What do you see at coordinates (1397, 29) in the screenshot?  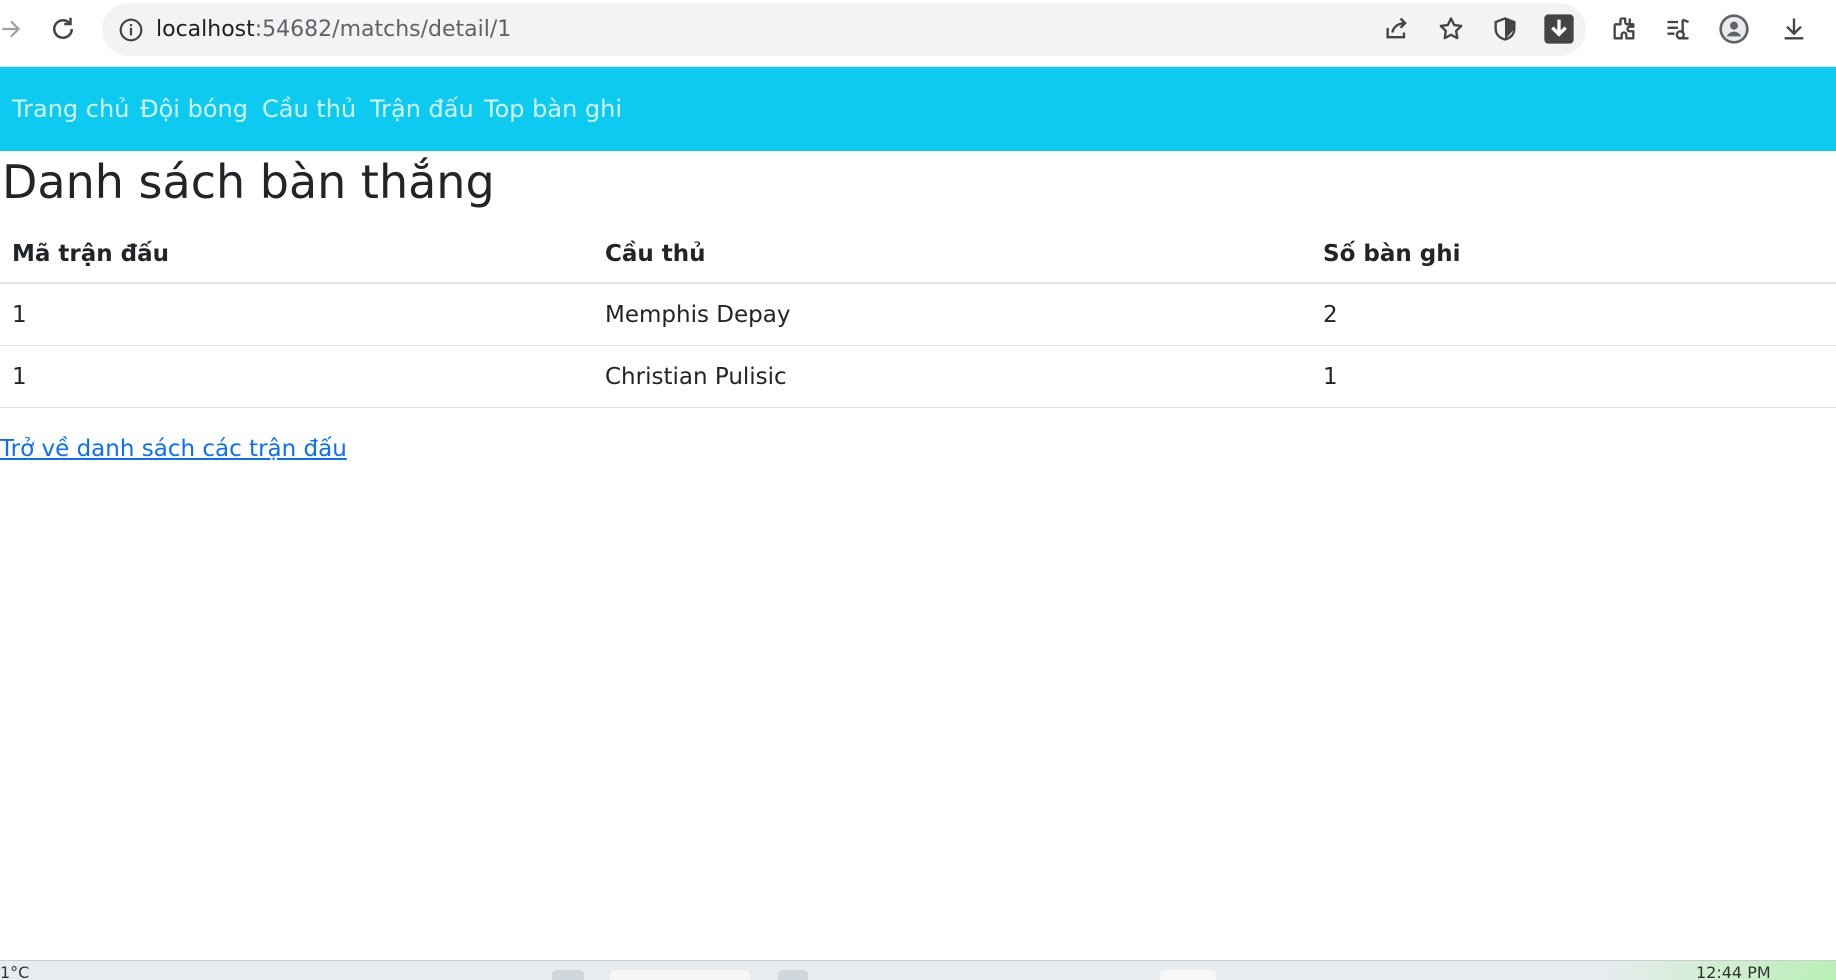 I see `share-icon` at bounding box center [1397, 29].